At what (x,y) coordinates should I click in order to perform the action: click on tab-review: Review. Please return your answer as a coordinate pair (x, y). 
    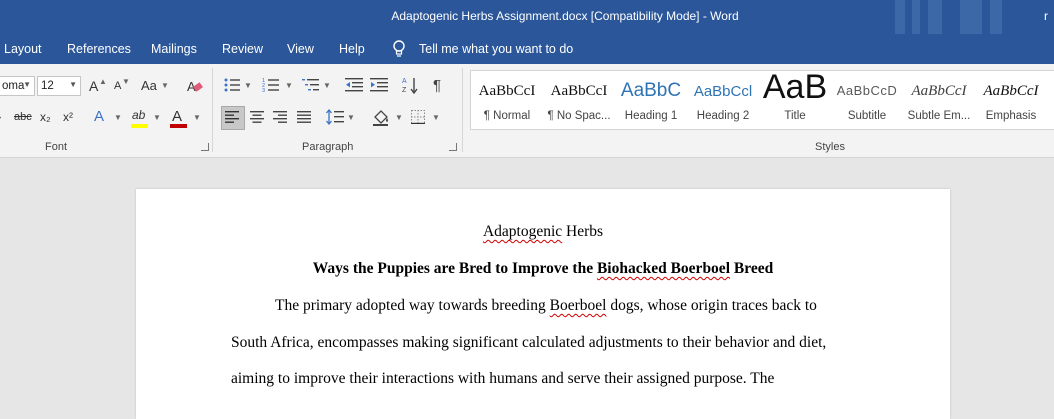
    Looking at the image, I should click on (242, 49).